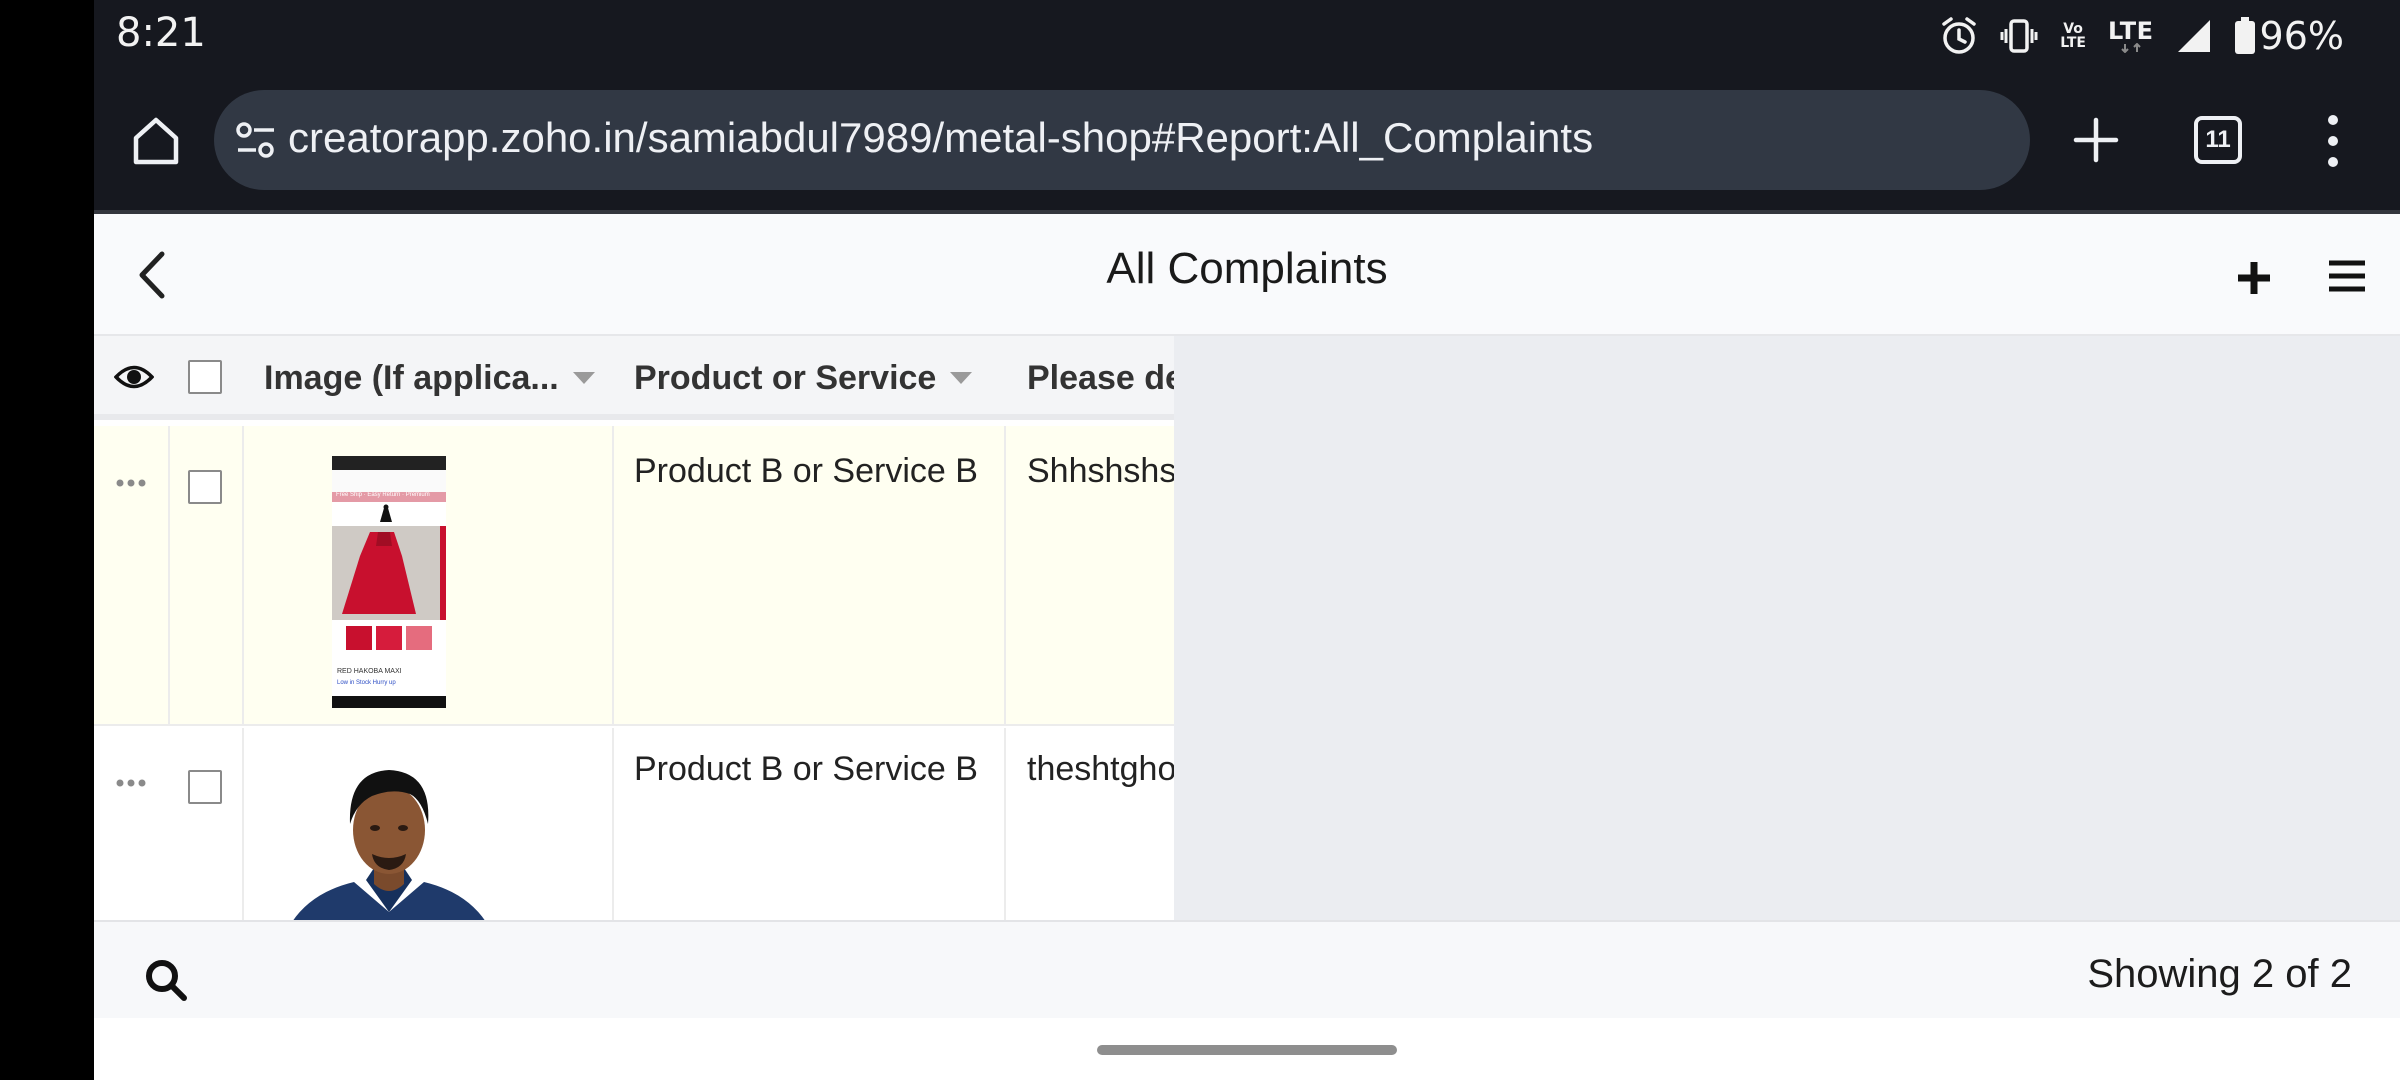  I want to click on app-header: All Complaints, so click(1247, 275).